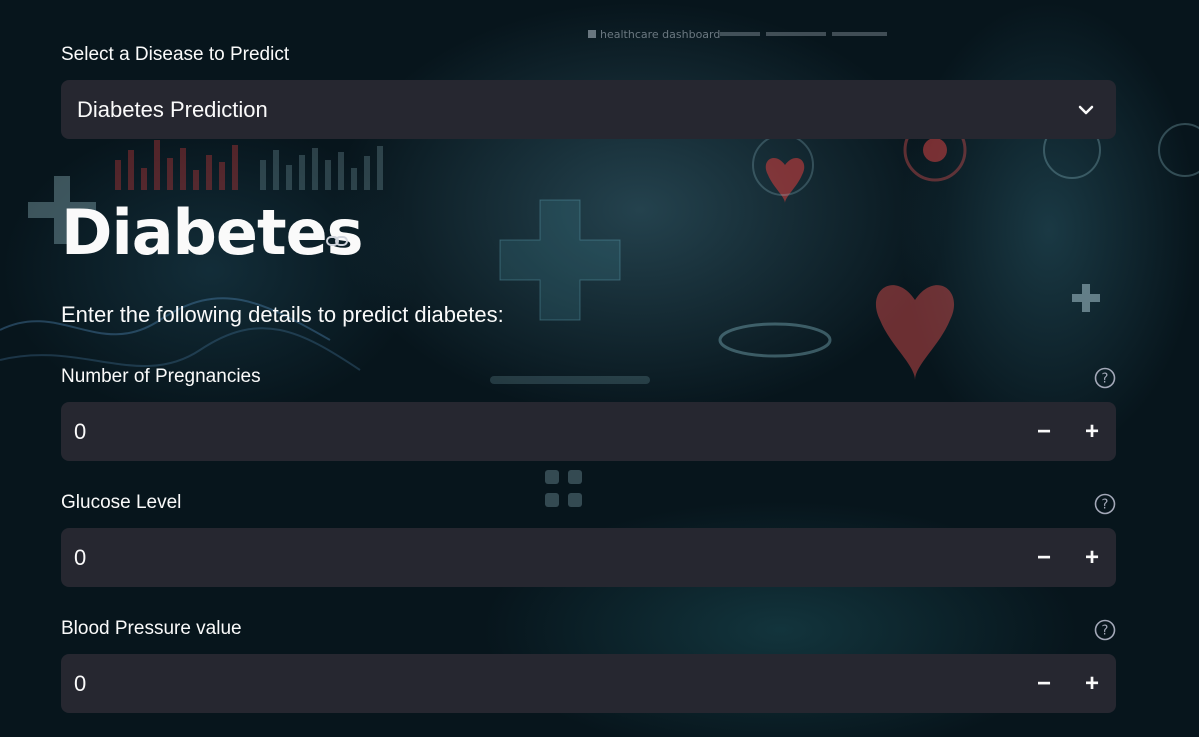 The image size is (1199, 737). Describe the element at coordinates (1092, 684) in the screenshot. I see `blood-pressure-increment-button: +` at that location.